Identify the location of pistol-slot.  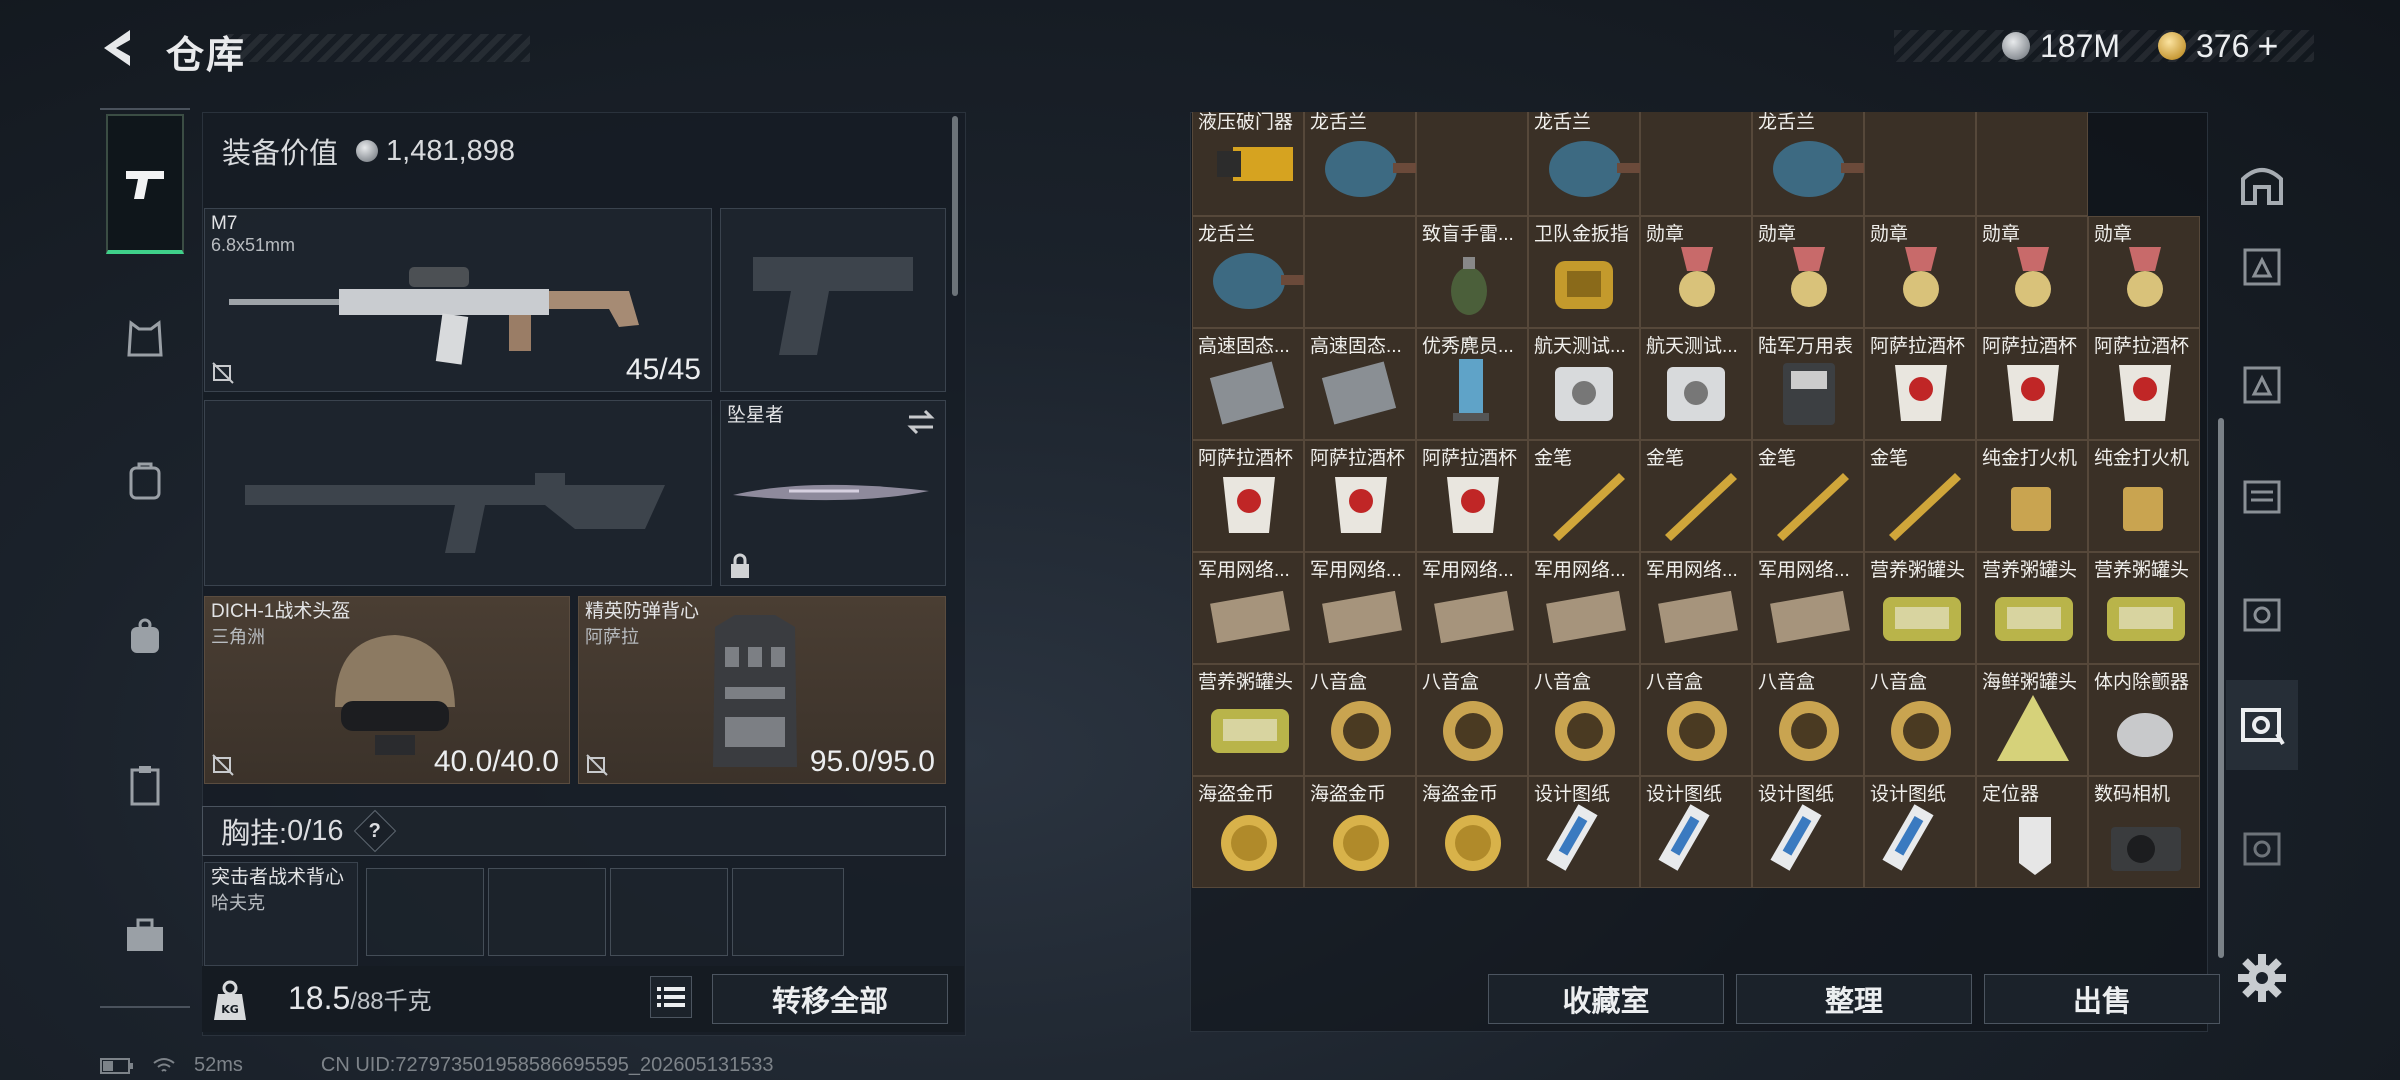
(833, 300).